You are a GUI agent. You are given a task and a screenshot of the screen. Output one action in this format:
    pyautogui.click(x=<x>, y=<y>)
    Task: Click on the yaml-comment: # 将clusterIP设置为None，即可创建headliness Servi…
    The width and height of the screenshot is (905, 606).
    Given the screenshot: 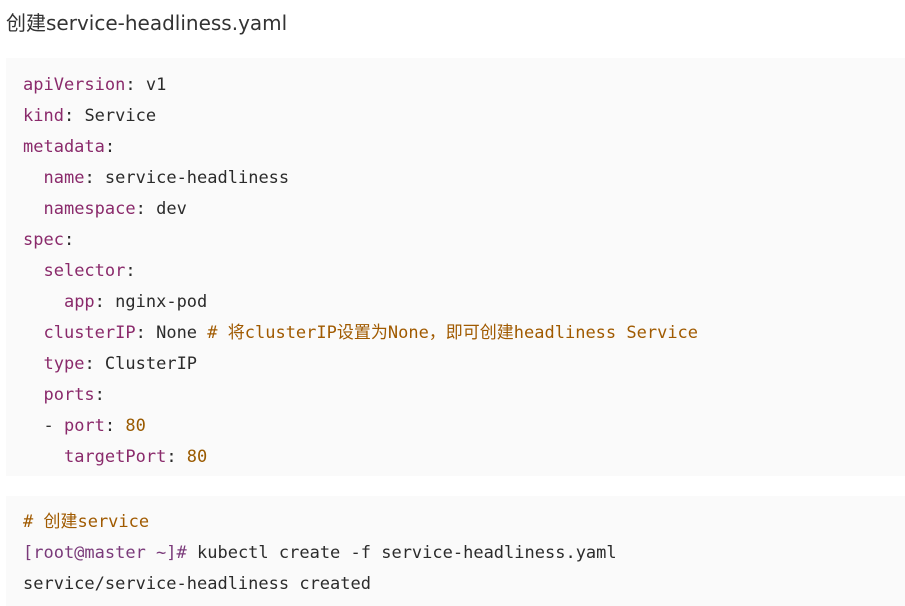 What is the action you would take?
    pyautogui.click(x=453, y=333)
    